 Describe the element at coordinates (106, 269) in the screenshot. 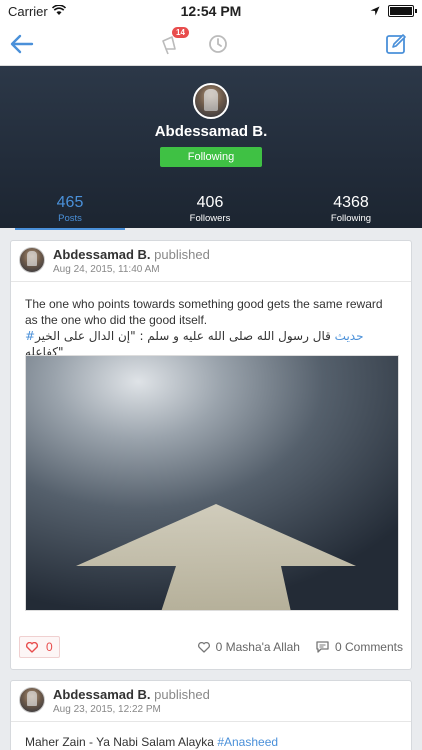

I see `post-timestamp: Aug 24, 2015, 11:40 AM` at that location.